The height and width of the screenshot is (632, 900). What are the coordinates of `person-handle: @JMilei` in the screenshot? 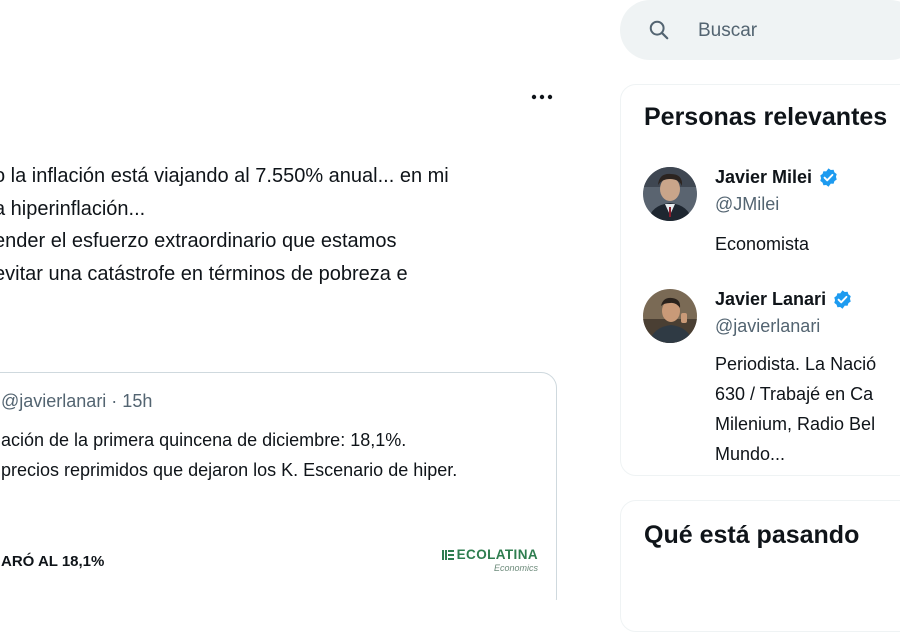 It's located at (747, 204).